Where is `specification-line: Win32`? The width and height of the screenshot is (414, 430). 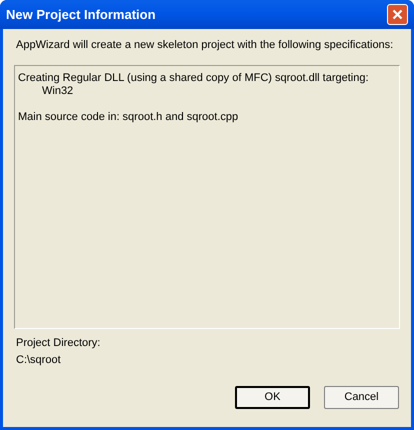
specification-line: Win32 is located at coordinates (57, 91).